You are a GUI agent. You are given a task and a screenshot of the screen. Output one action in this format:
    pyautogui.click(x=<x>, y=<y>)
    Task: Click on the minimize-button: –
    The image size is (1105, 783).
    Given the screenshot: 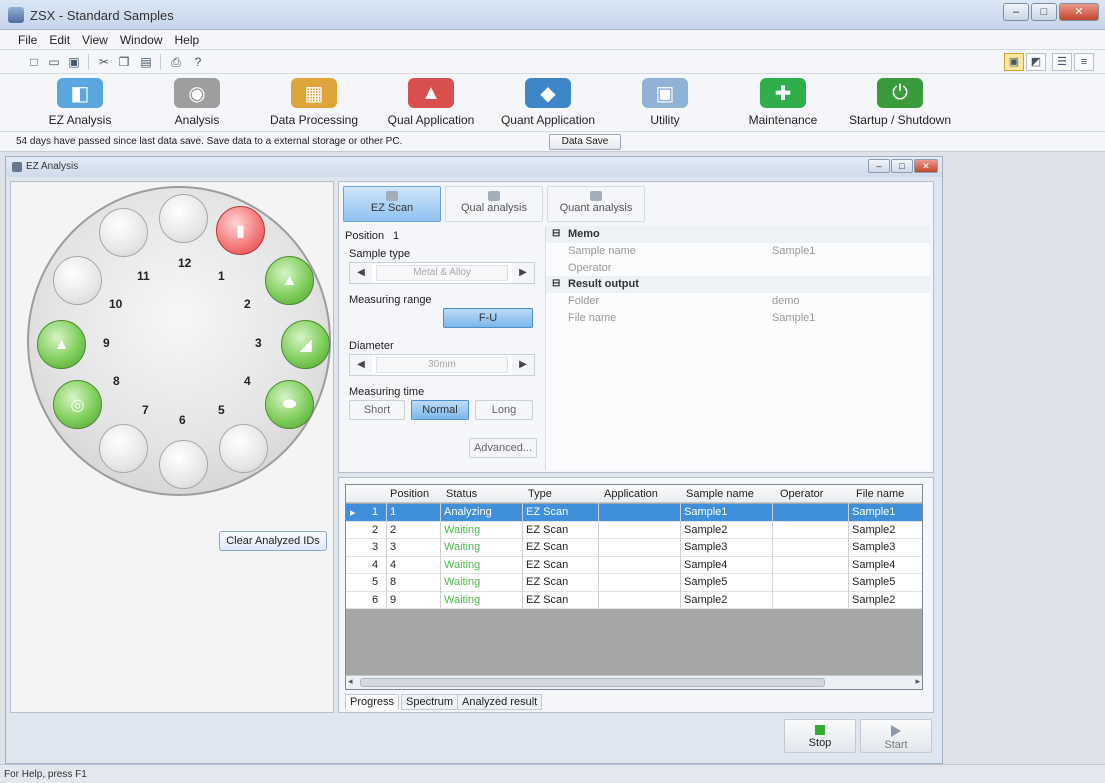 What is the action you would take?
    pyautogui.click(x=1016, y=12)
    